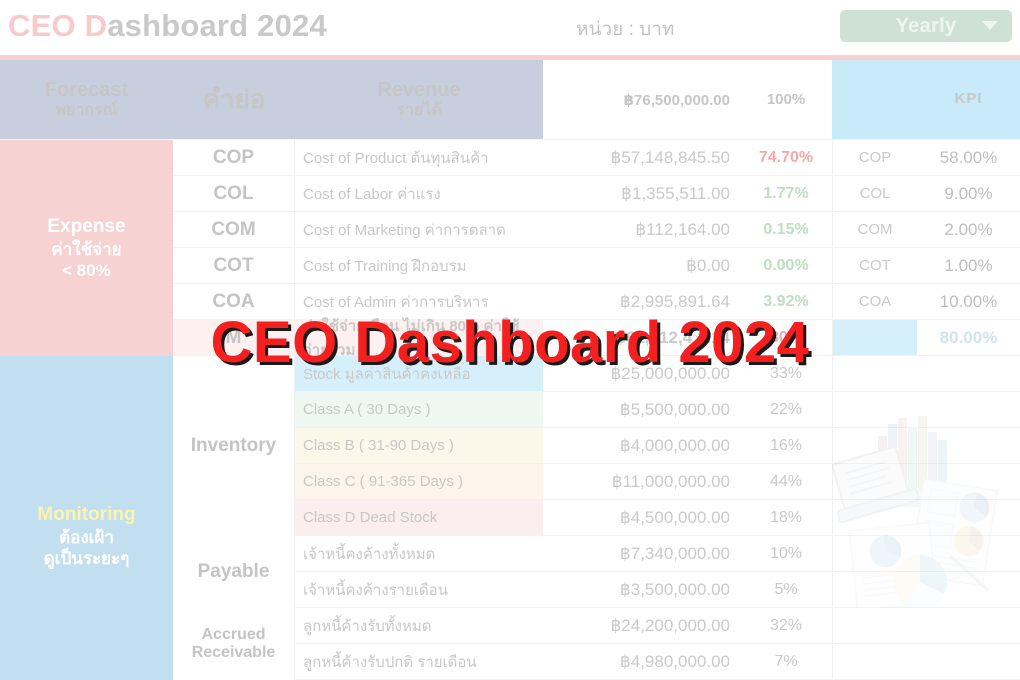  Describe the element at coordinates (786, 626) in the screenshot. I see `row-percent: 32%` at that location.